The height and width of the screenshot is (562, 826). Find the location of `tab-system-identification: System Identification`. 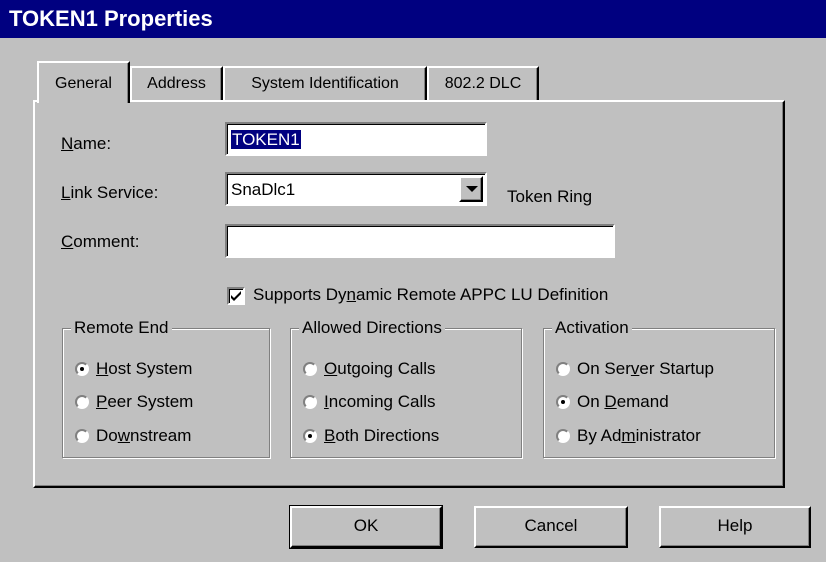

tab-system-identification: System Identification is located at coordinates (325, 83).